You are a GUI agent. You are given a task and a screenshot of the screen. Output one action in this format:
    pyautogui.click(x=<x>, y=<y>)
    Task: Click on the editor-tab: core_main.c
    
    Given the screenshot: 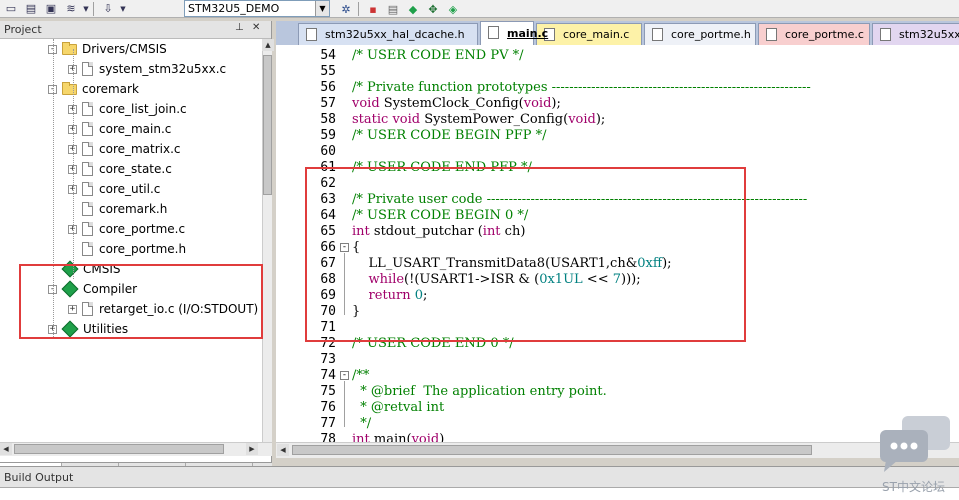 What is the action you would take?
    pyautogui.click(x=589, y=34)
    